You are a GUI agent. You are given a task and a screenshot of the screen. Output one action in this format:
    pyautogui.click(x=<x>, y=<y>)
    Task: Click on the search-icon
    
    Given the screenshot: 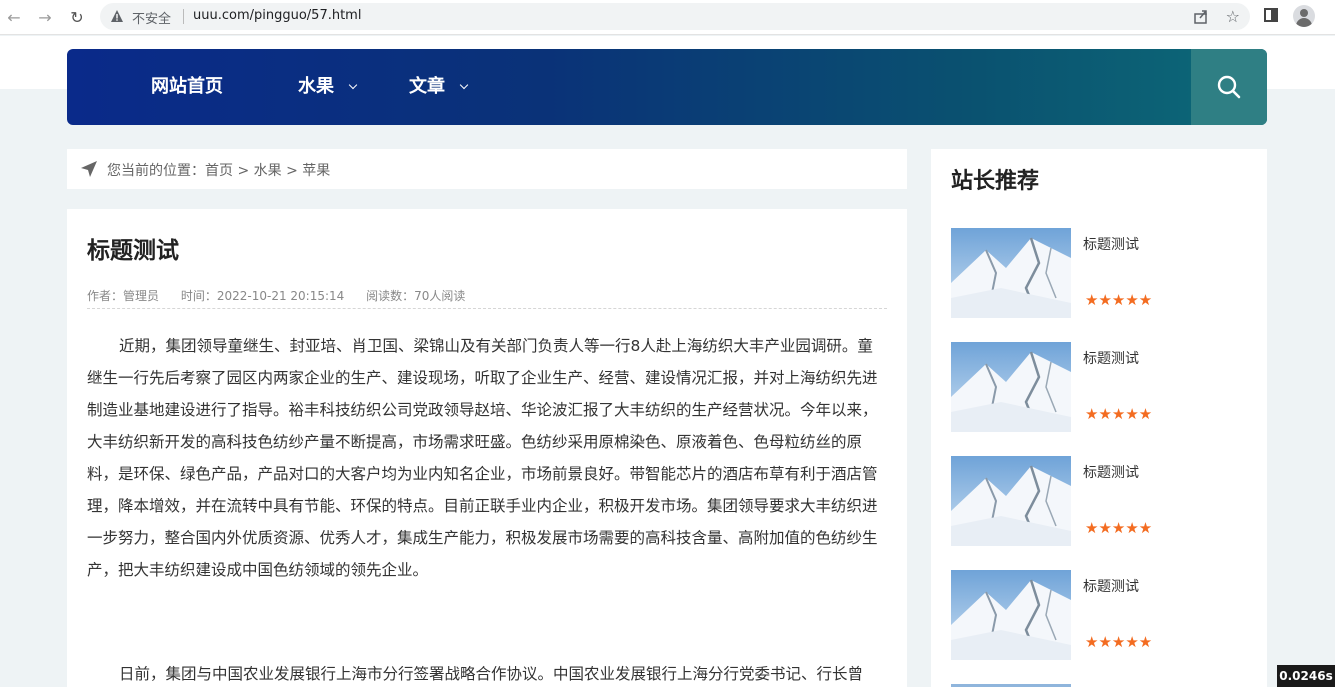 What is the action you would take?
    pyautogui.click(x=1229, y=87)
    